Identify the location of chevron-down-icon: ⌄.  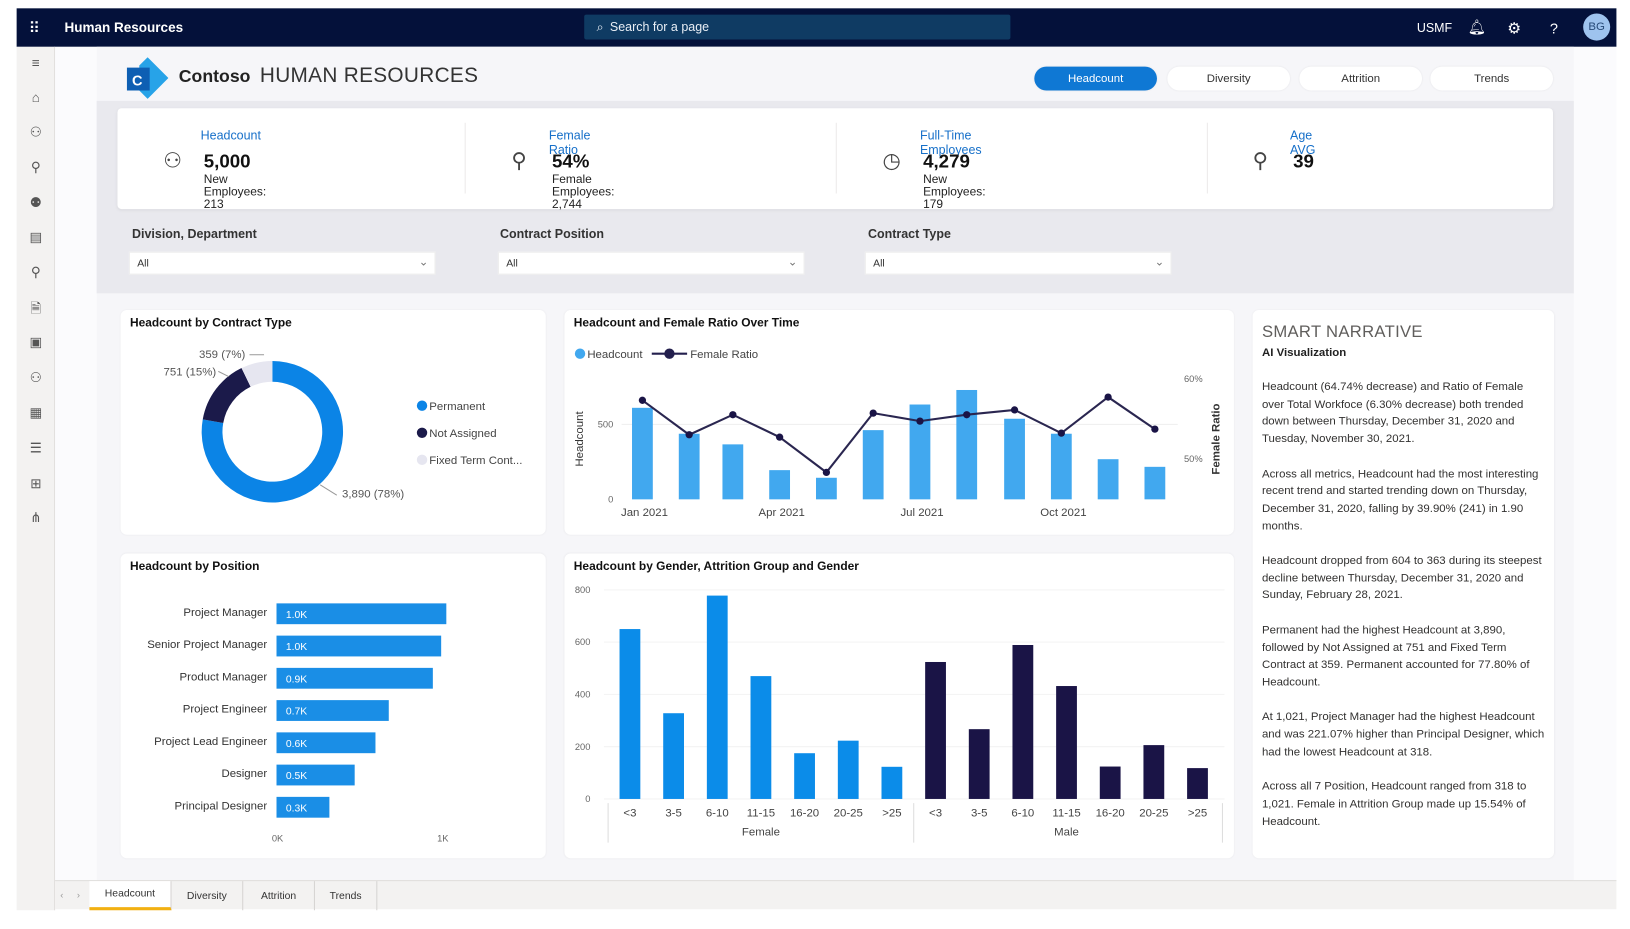
(792, 262).